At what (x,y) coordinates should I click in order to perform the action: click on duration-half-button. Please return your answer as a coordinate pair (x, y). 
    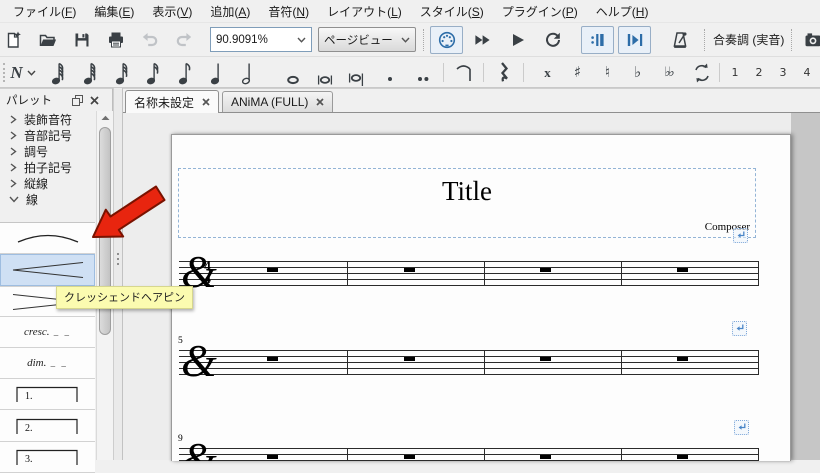
    Looking at the image, I should click on (248, 72).